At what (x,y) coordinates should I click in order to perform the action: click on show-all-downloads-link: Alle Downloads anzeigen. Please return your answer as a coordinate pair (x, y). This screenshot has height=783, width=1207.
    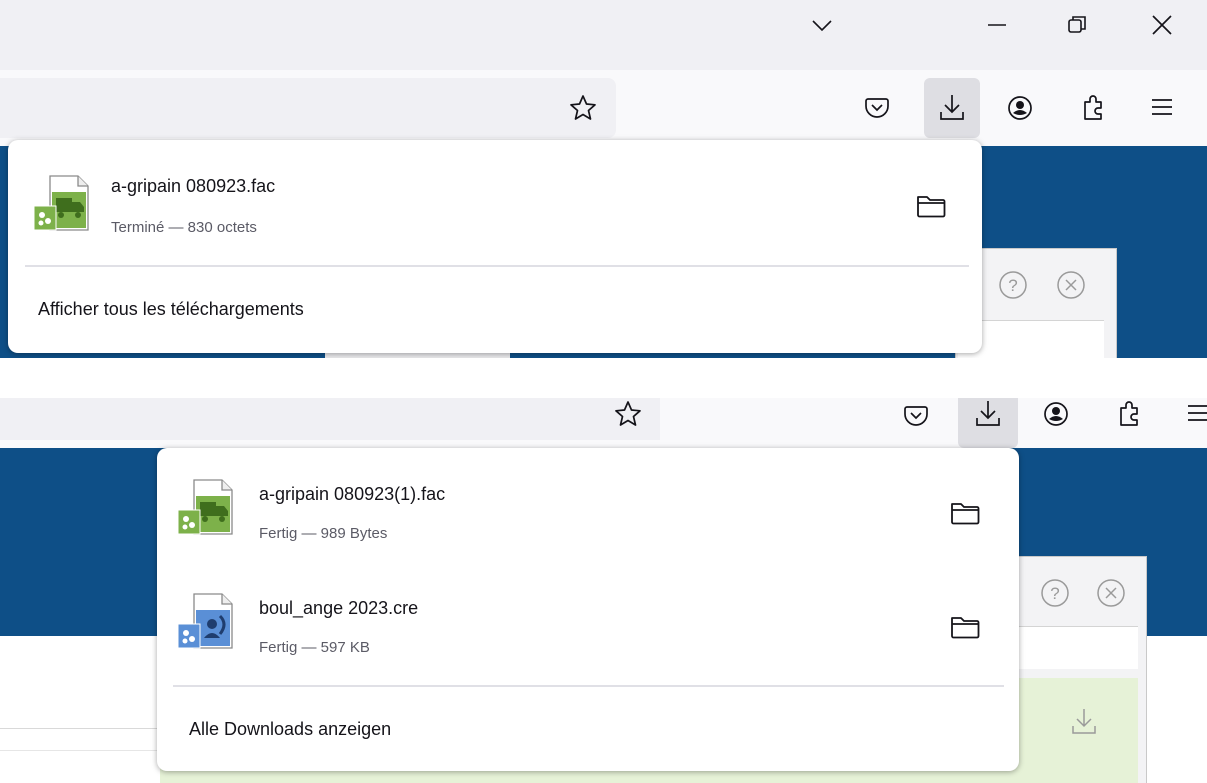
    Looking at the image, I should click on (290, 729).